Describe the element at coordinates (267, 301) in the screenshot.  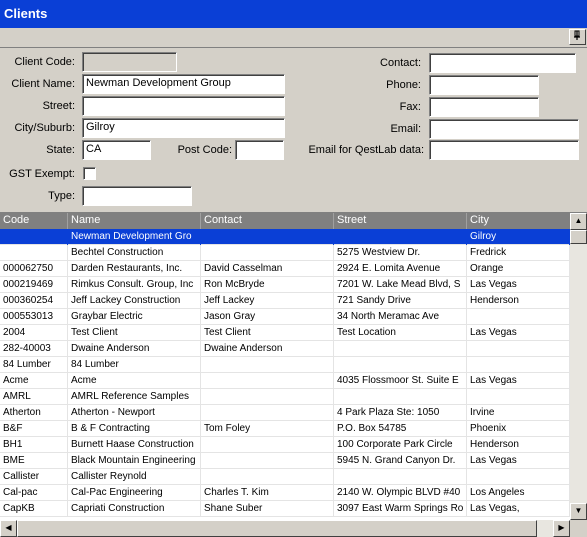
I see `cell-contact: Jeff Lackey` at that location.